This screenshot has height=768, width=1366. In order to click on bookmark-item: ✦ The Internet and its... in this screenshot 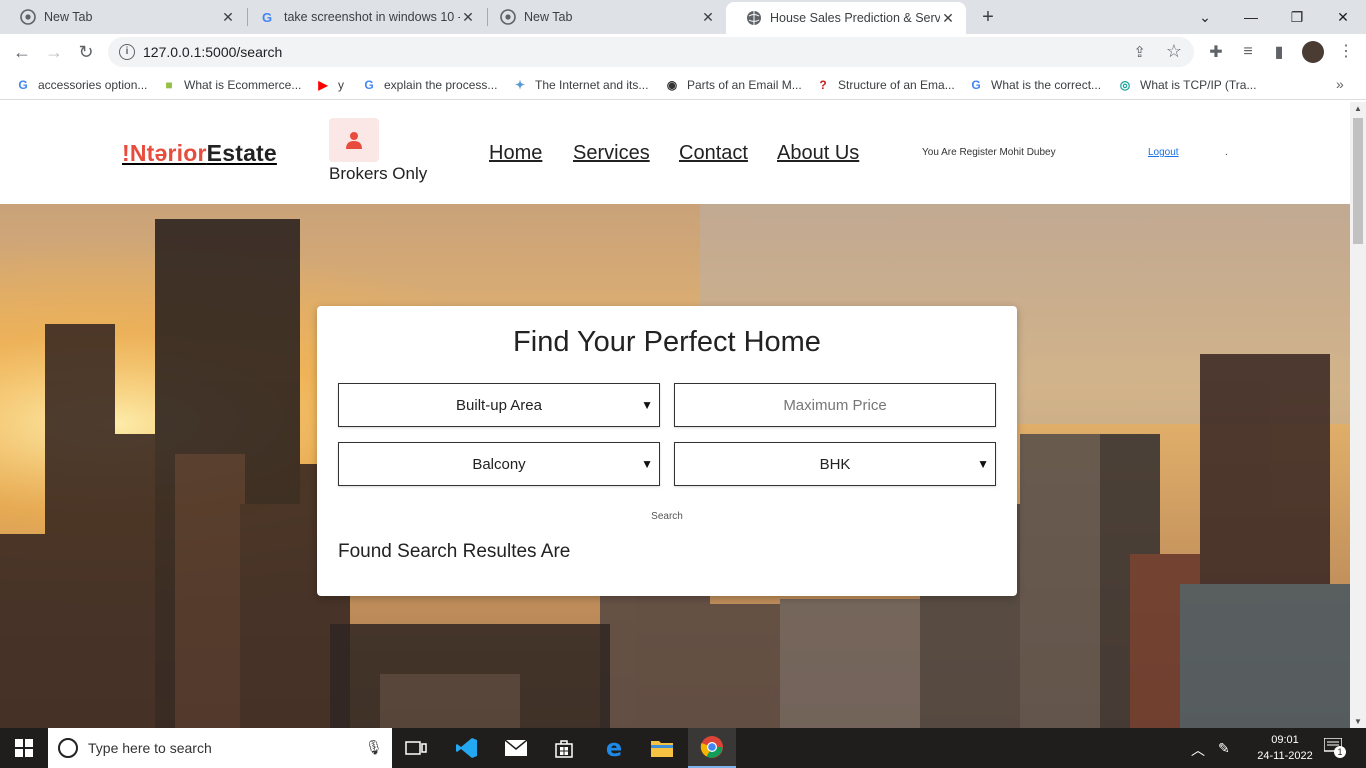, I will do `click(580, 85)`.